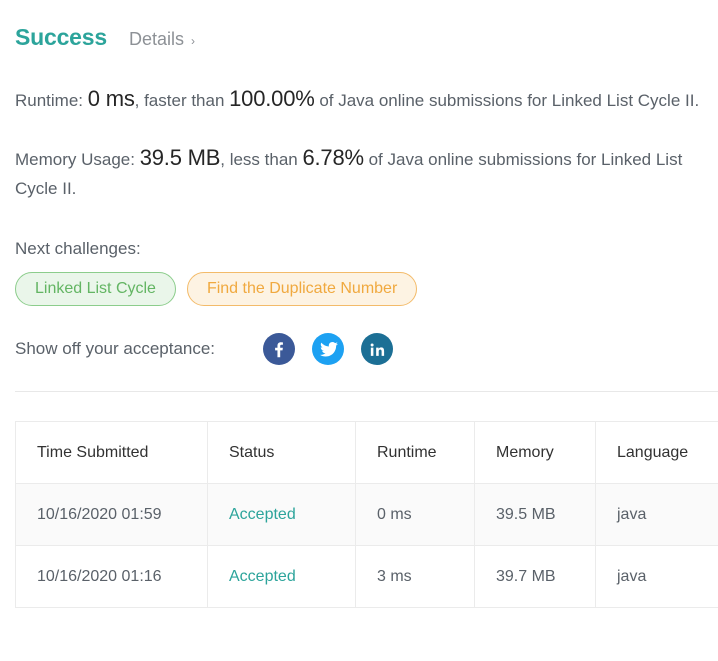 Image resolution: width=718 pixels, height=661 pixels. I want to click on runtime-percentile: 100.00%, so click(272, 98).